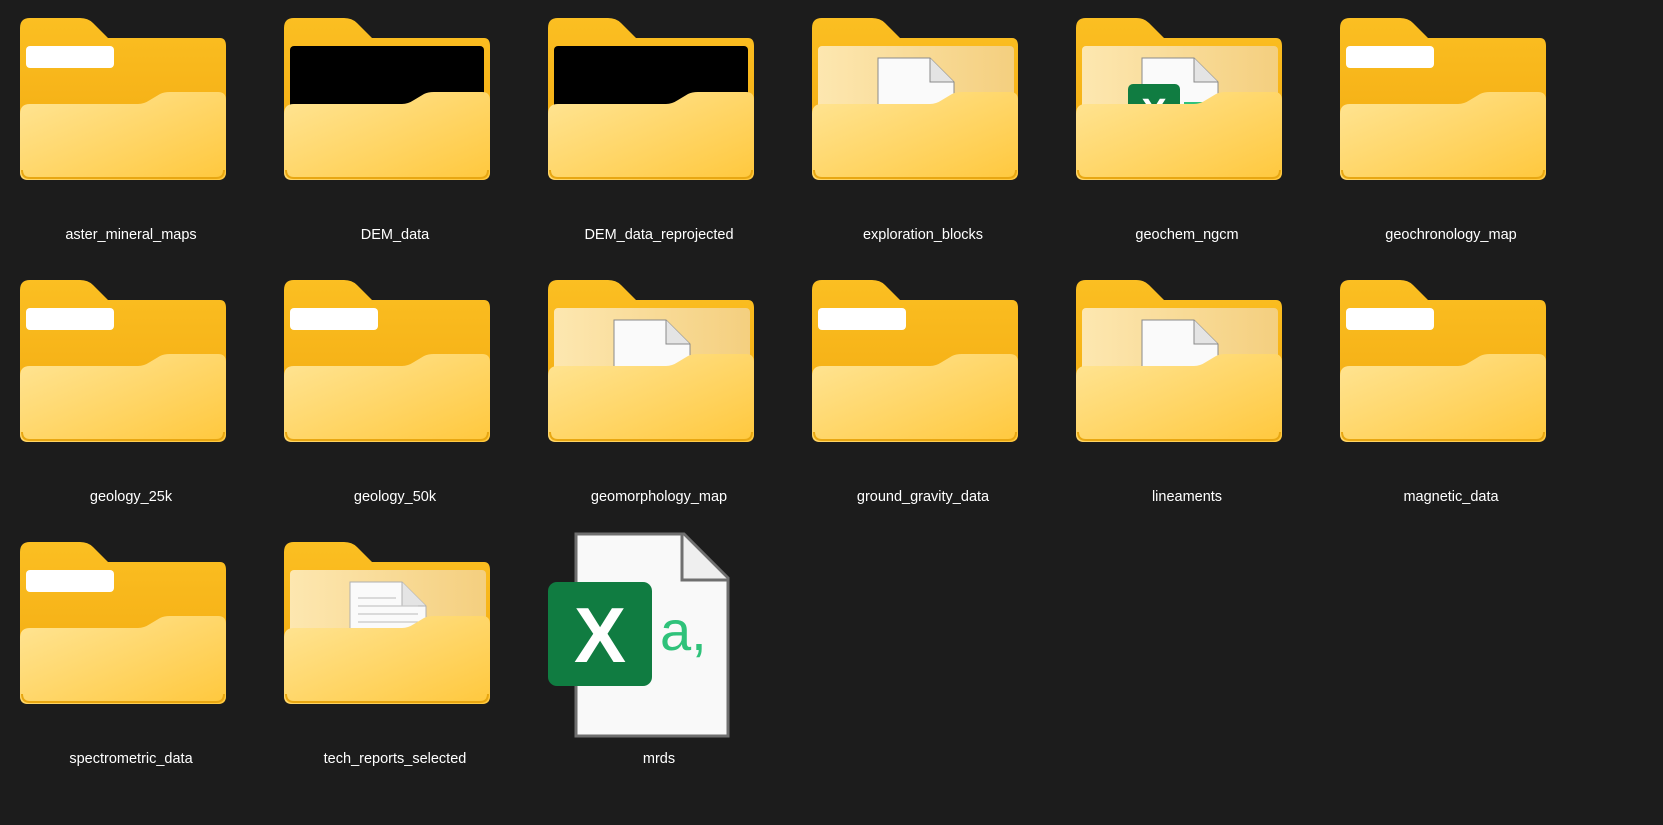 This screenshot has height=825, width=1663. Describe the element at coordinates (395, 759) in the screenshot. I see `item-label: tech_reports_selected` at that location.